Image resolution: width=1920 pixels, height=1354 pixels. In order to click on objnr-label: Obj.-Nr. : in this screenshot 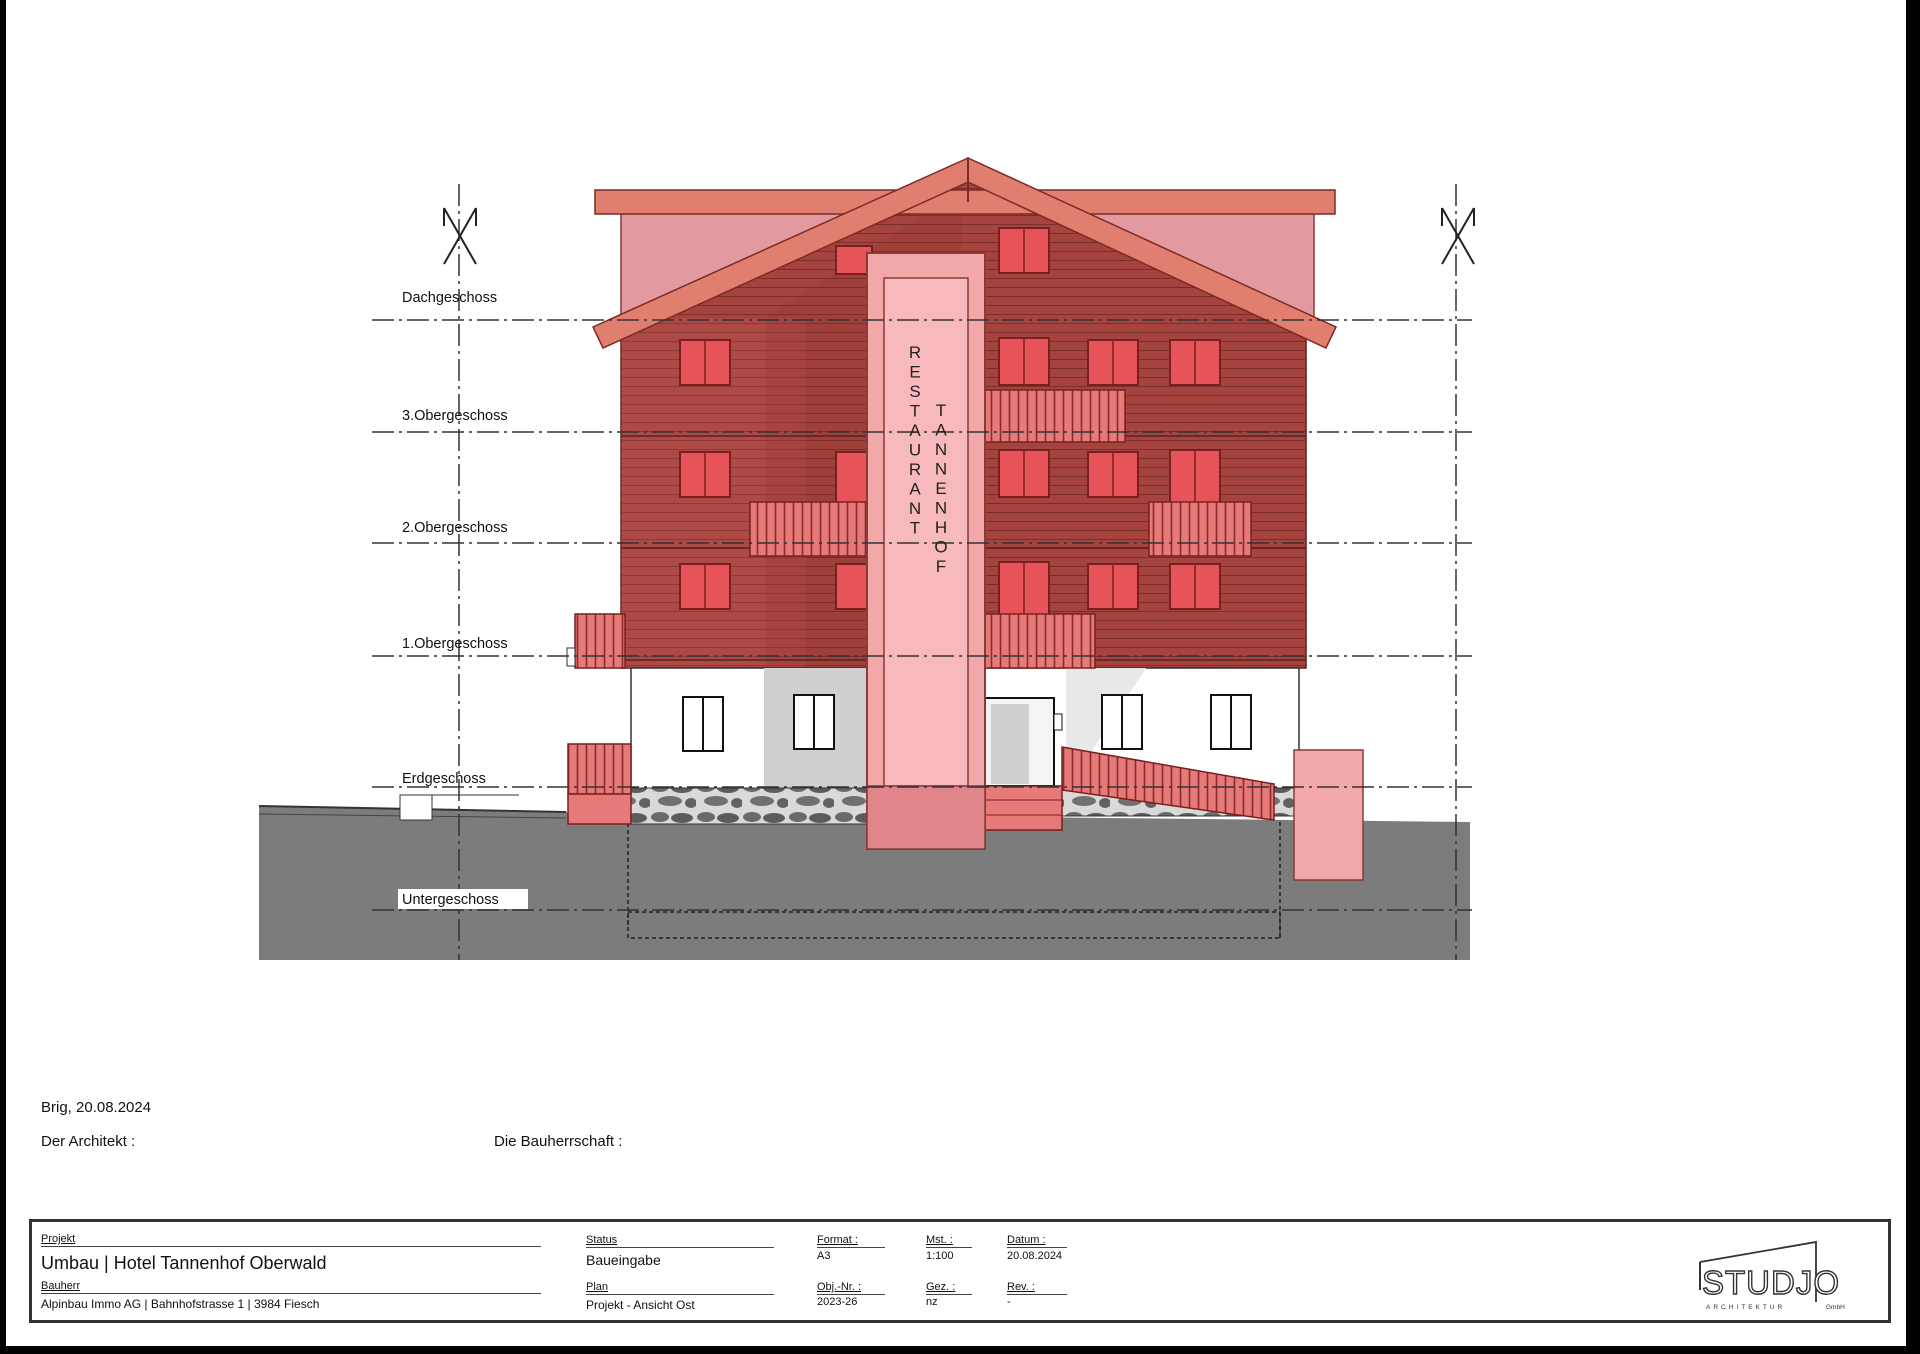, I will do `click(839, 1287)`.